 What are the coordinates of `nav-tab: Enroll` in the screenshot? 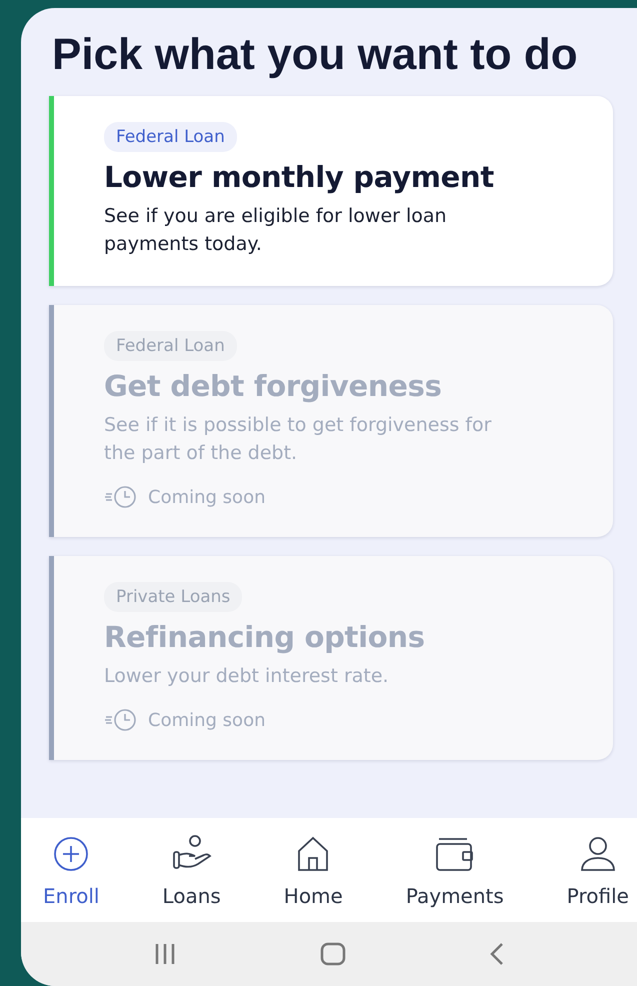 It's located at (71, 871).